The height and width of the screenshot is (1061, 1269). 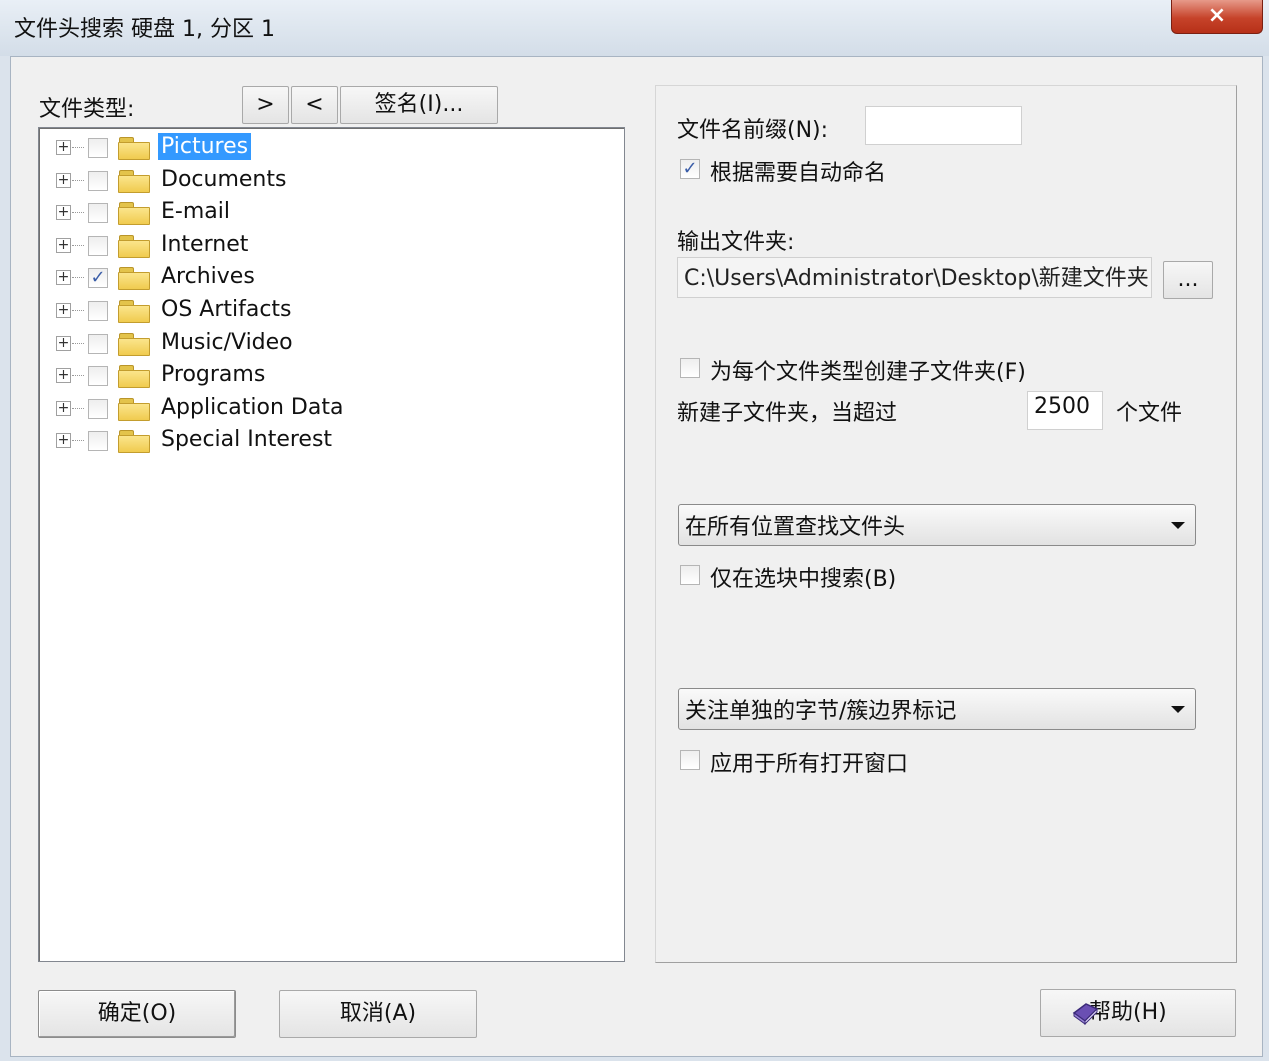 What do you see at coordinates (690, 169) in the screenshot?
I see `auto-name-checkbox: ✓` at bounding box center [690, 169].